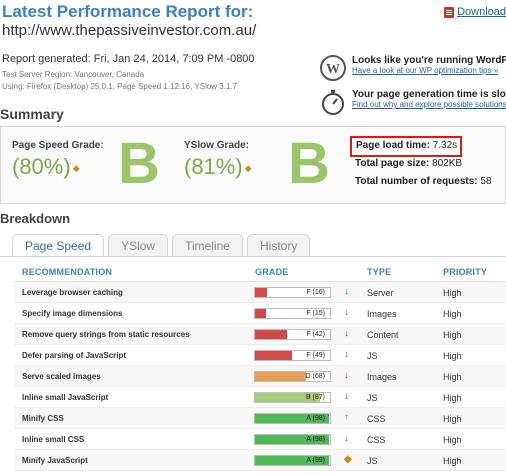  I want to click on wordpress-notice-title: Looks like you're running WordPress, so click(429, 60).